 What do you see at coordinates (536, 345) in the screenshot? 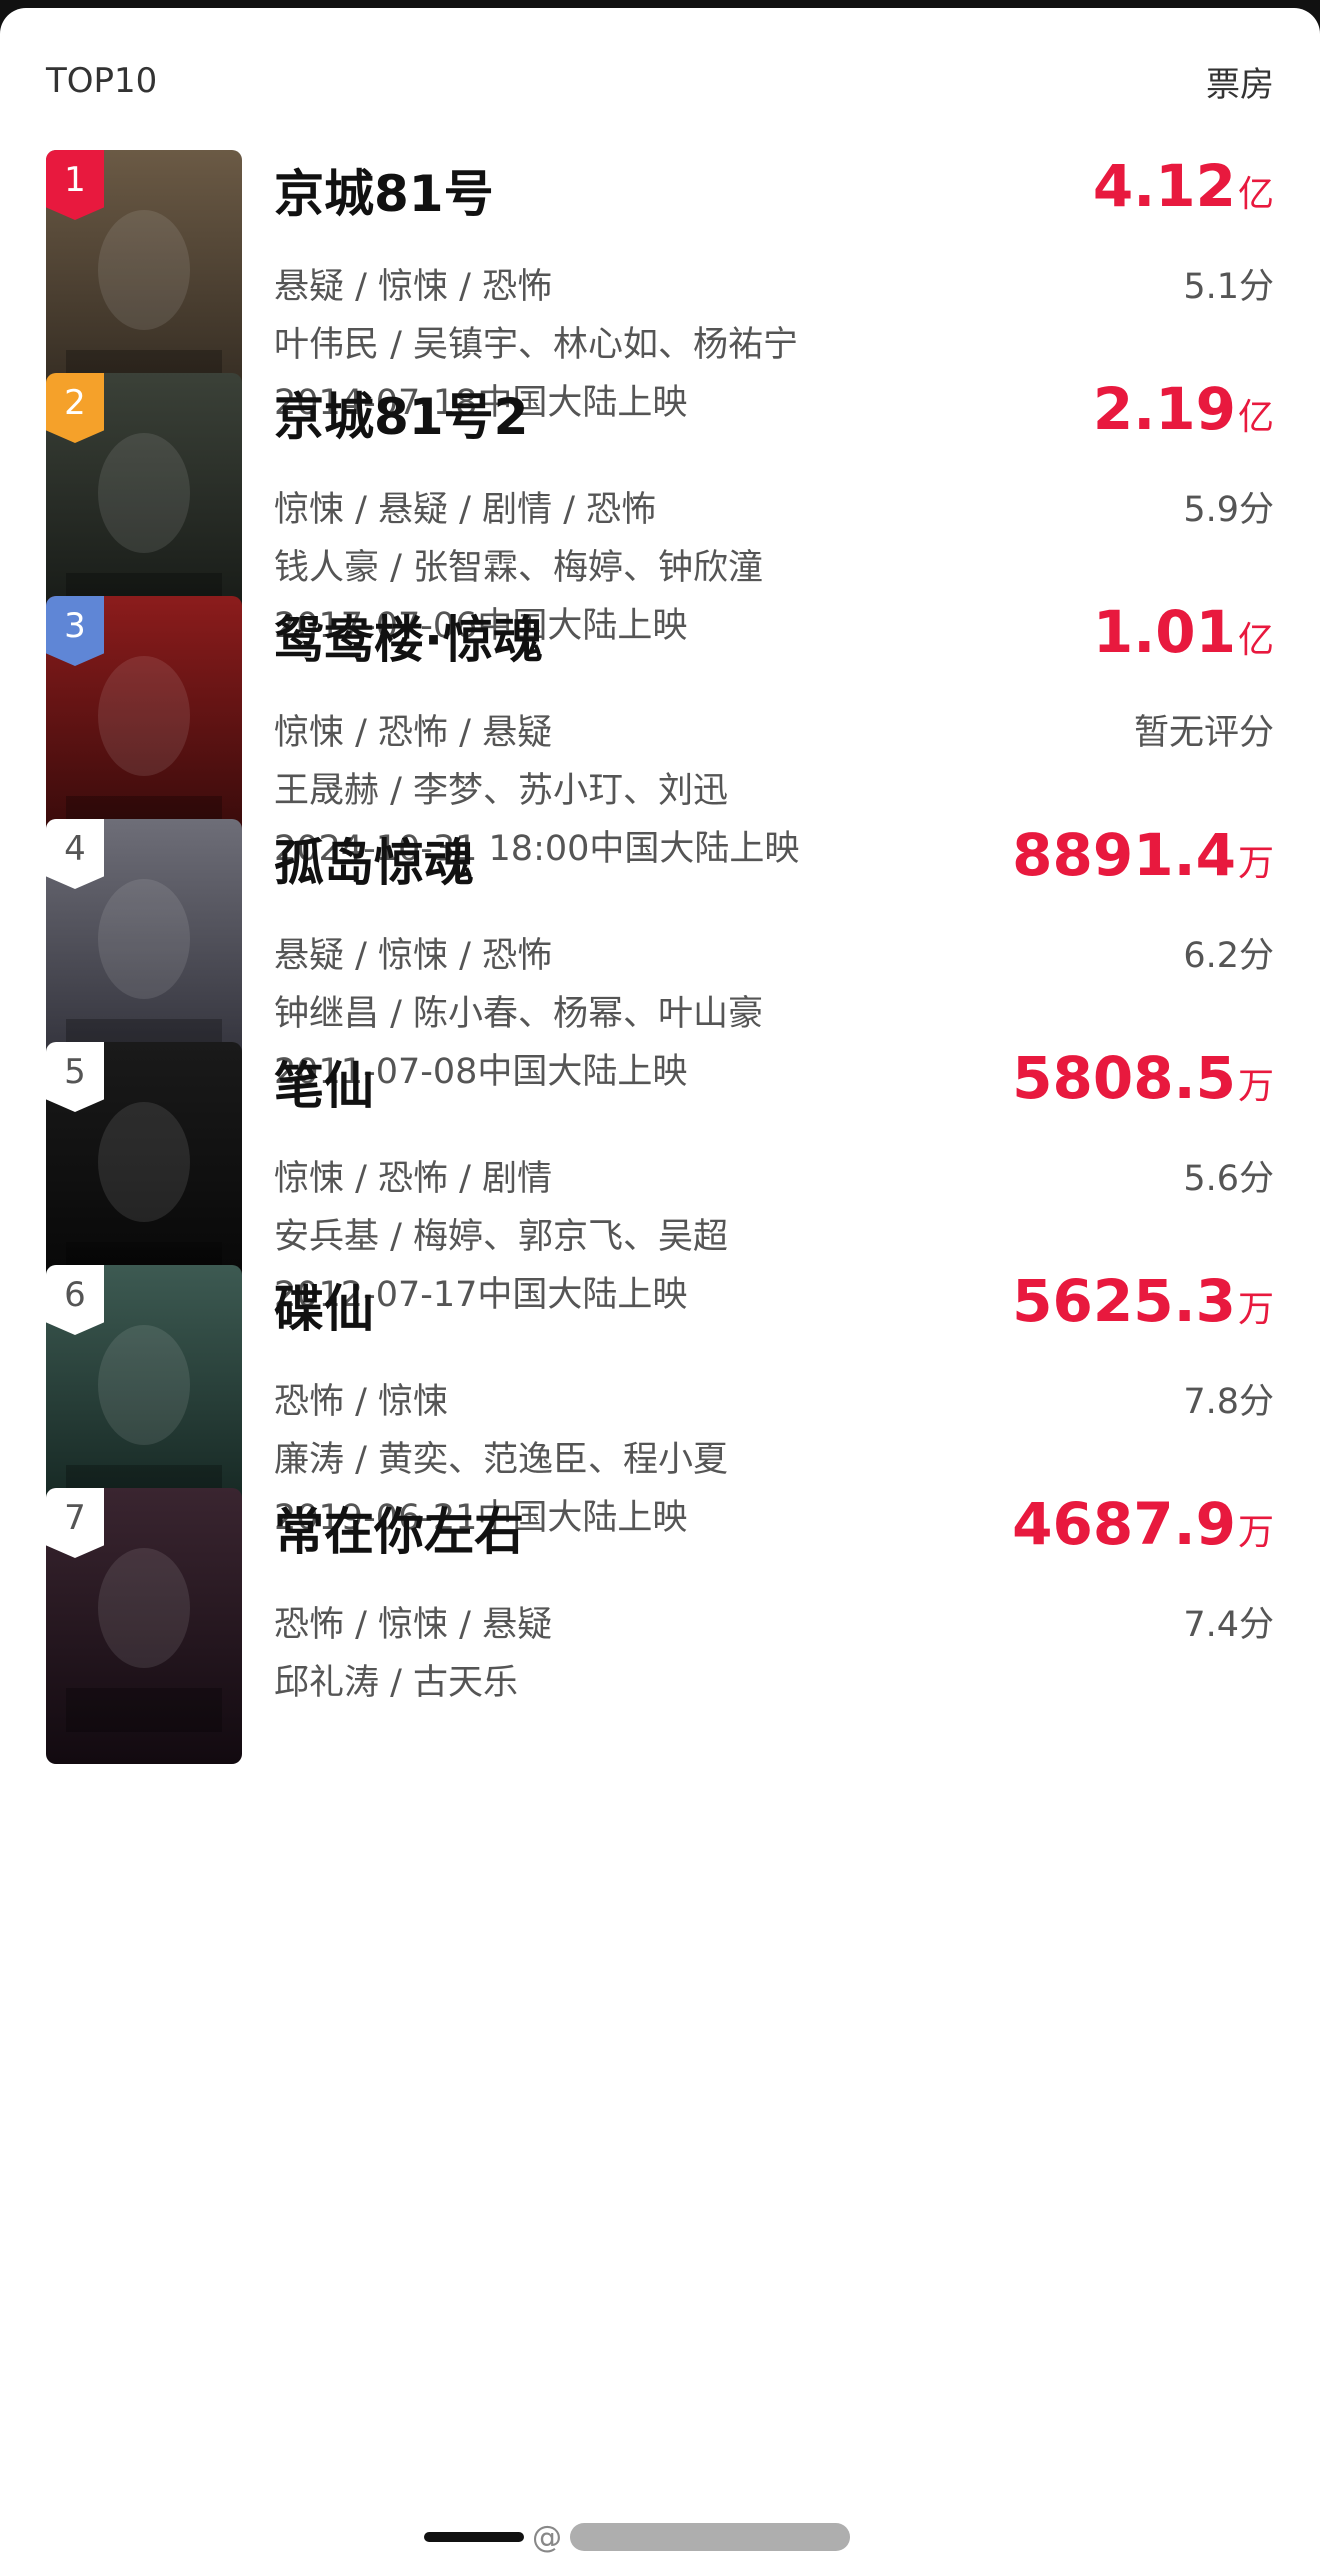
I see `movie-crew: 叶伟民 / 吴镇宇、林心如、杨祐宁` at bounding box center [536, 345].